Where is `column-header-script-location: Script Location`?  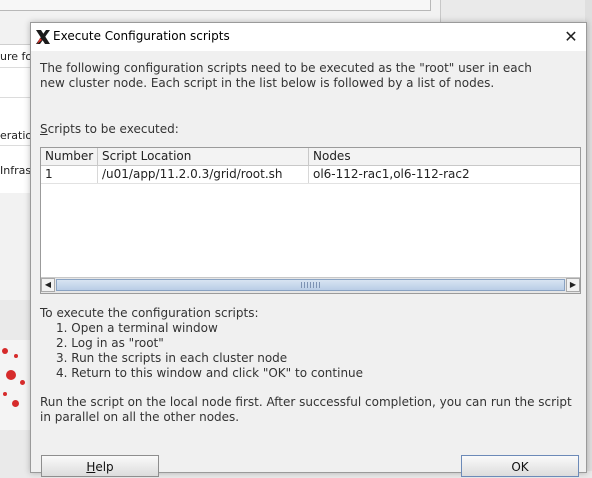
column-header-script-location: Script Location is located at coordinates (203, 156).